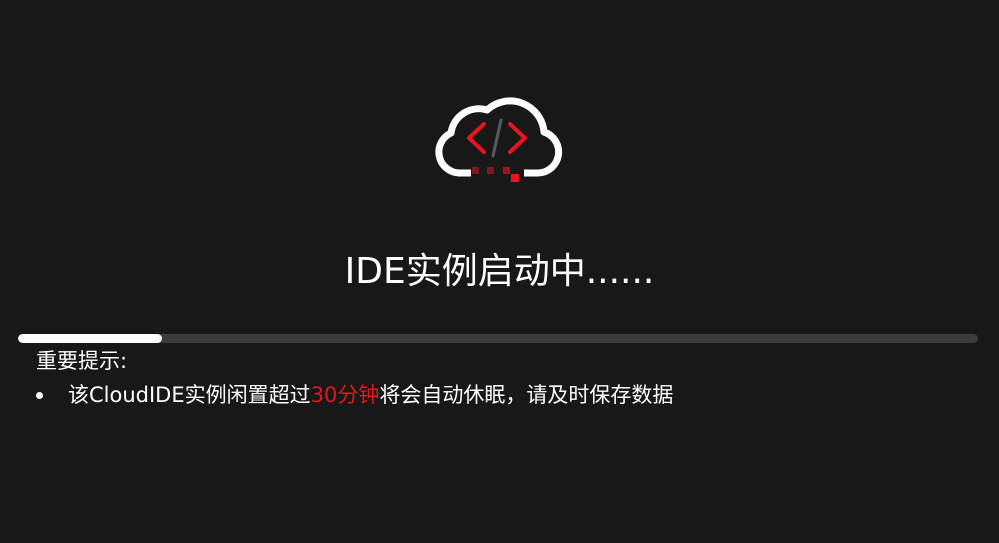 The image size is (999, 543). I want to click on progress-bar, so click(498, 338).